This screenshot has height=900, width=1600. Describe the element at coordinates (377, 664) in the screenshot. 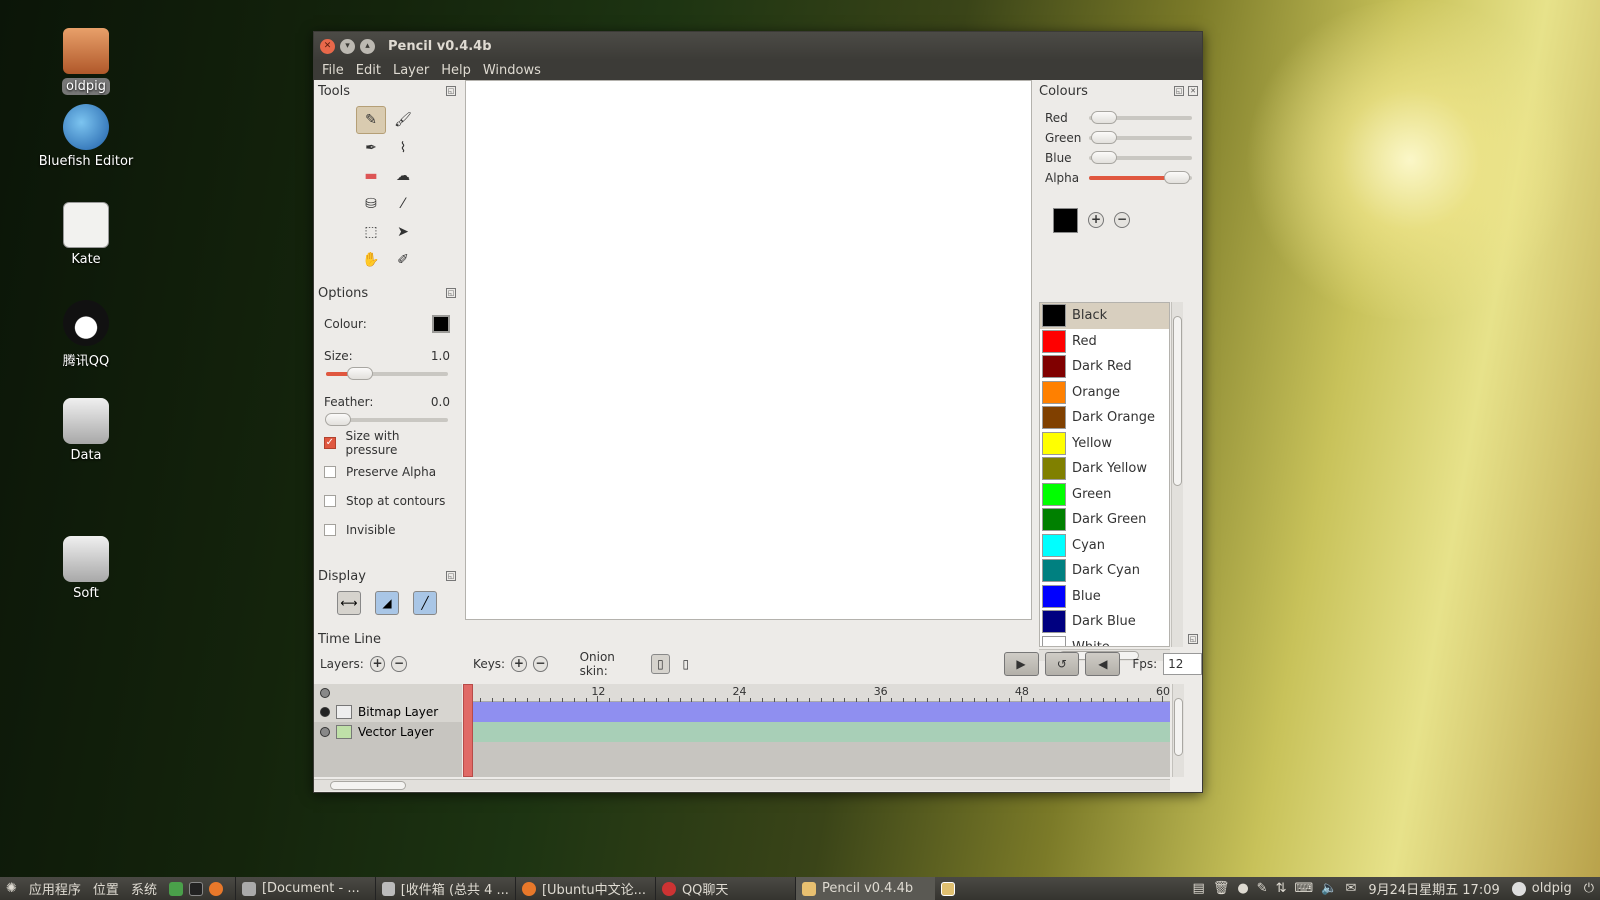

I see `add-layer-button: +` at that location.